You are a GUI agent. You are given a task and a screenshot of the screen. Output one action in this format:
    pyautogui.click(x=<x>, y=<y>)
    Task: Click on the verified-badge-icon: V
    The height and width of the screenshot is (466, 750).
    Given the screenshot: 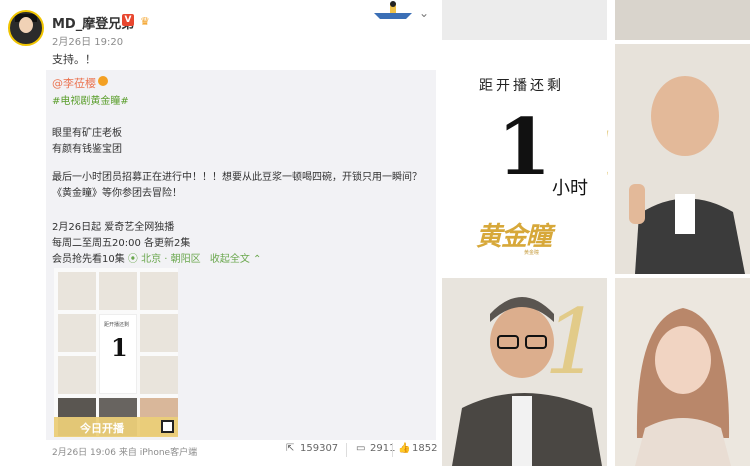 What is the action you would take?
    pyautogui.click(x=128, y=20)
    